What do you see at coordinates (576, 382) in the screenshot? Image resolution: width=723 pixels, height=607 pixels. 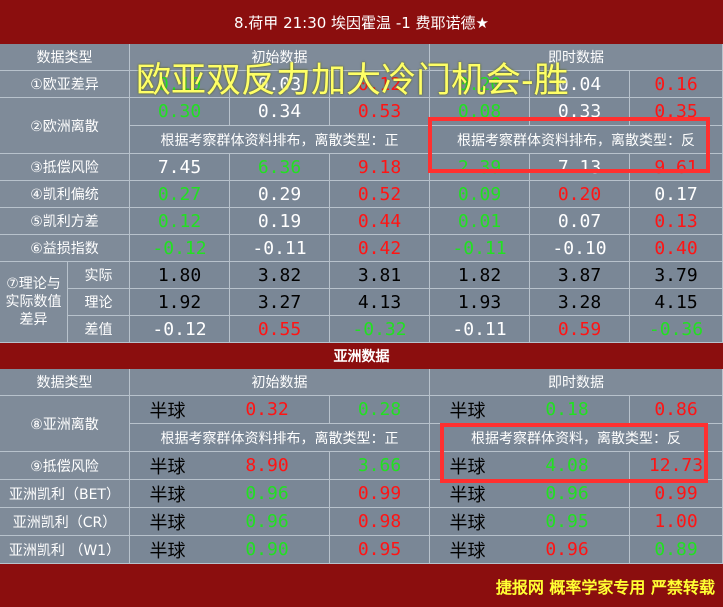 I see `col-header-live: 即时数据` at bounding box center [576, 382].